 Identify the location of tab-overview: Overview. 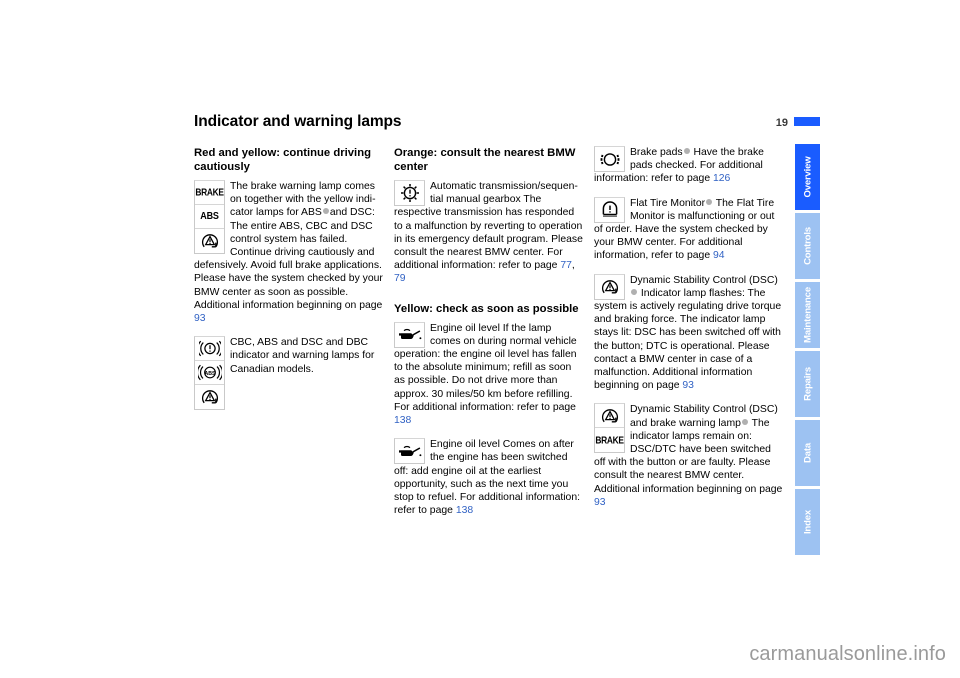
(807, 177).